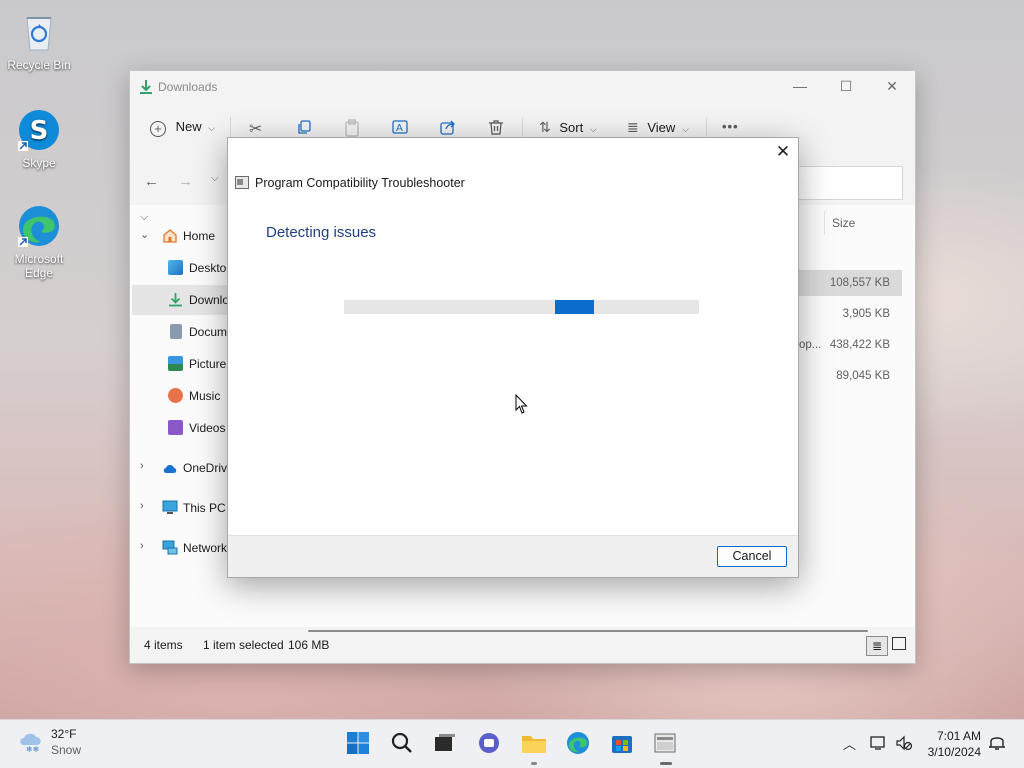 The width and height of the screenshot is (1024, 768). Describe the element at coordinates (39, 163) in the screenshot. I see `desktop-icon-label: Skype` at that location.